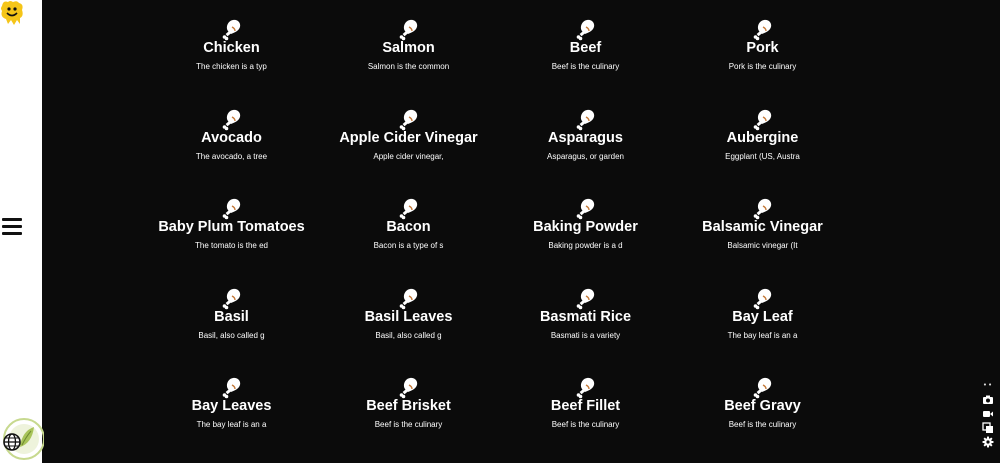 The width and height of the screenshot is (1000, 463). What do you see at coordinates (988, 426) in the screenshot?
I see `copy-icon` at bounding box center [988, 426].